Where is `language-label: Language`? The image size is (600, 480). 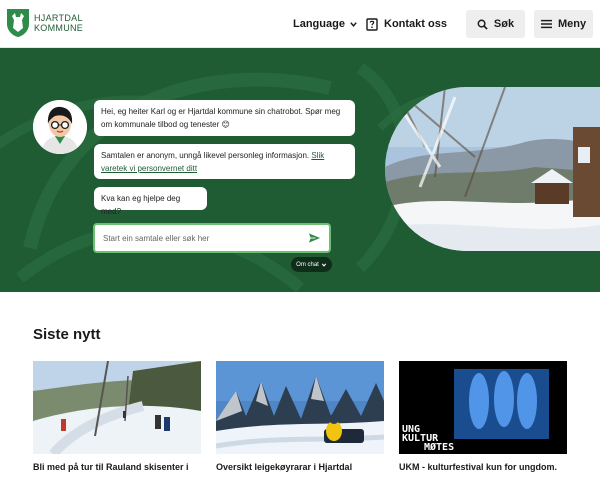 language-label: Language is located at coordinates (319, 24).